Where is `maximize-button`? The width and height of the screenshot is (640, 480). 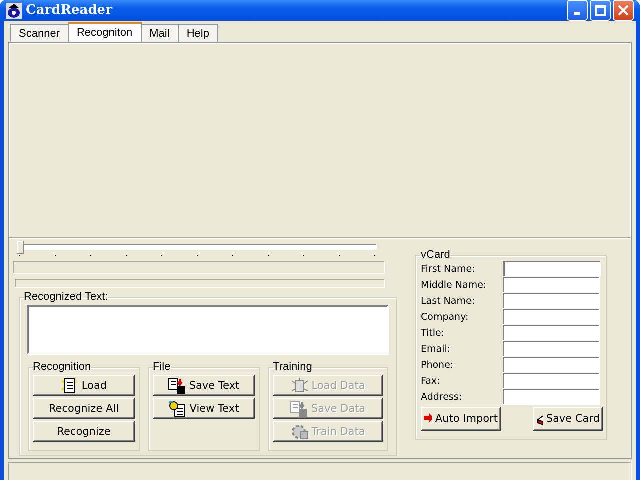 maximize-button is located at coordinates (600, 10).